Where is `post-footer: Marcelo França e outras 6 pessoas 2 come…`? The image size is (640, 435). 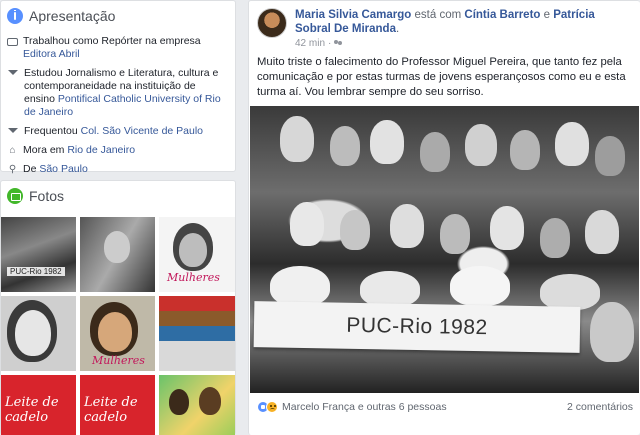 post-footer: Marcelo França e outras 6 pessoas 2 come… is located at coordinates (445, 407).